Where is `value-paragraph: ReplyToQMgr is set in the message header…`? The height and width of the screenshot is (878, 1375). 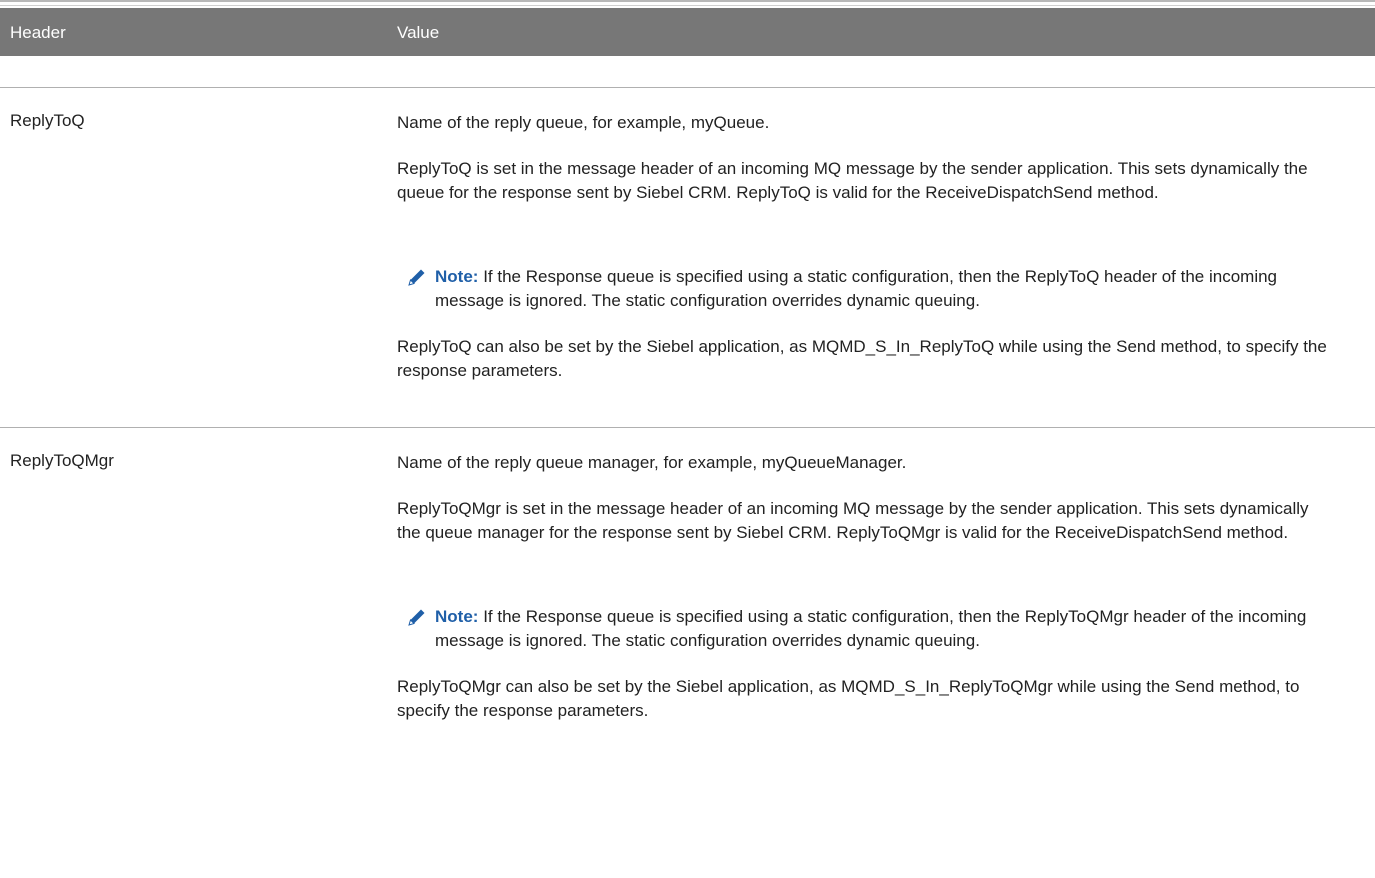 value-paragraph: ReplyToQMgr is set in the message header… is located at coordinates (853, 520).